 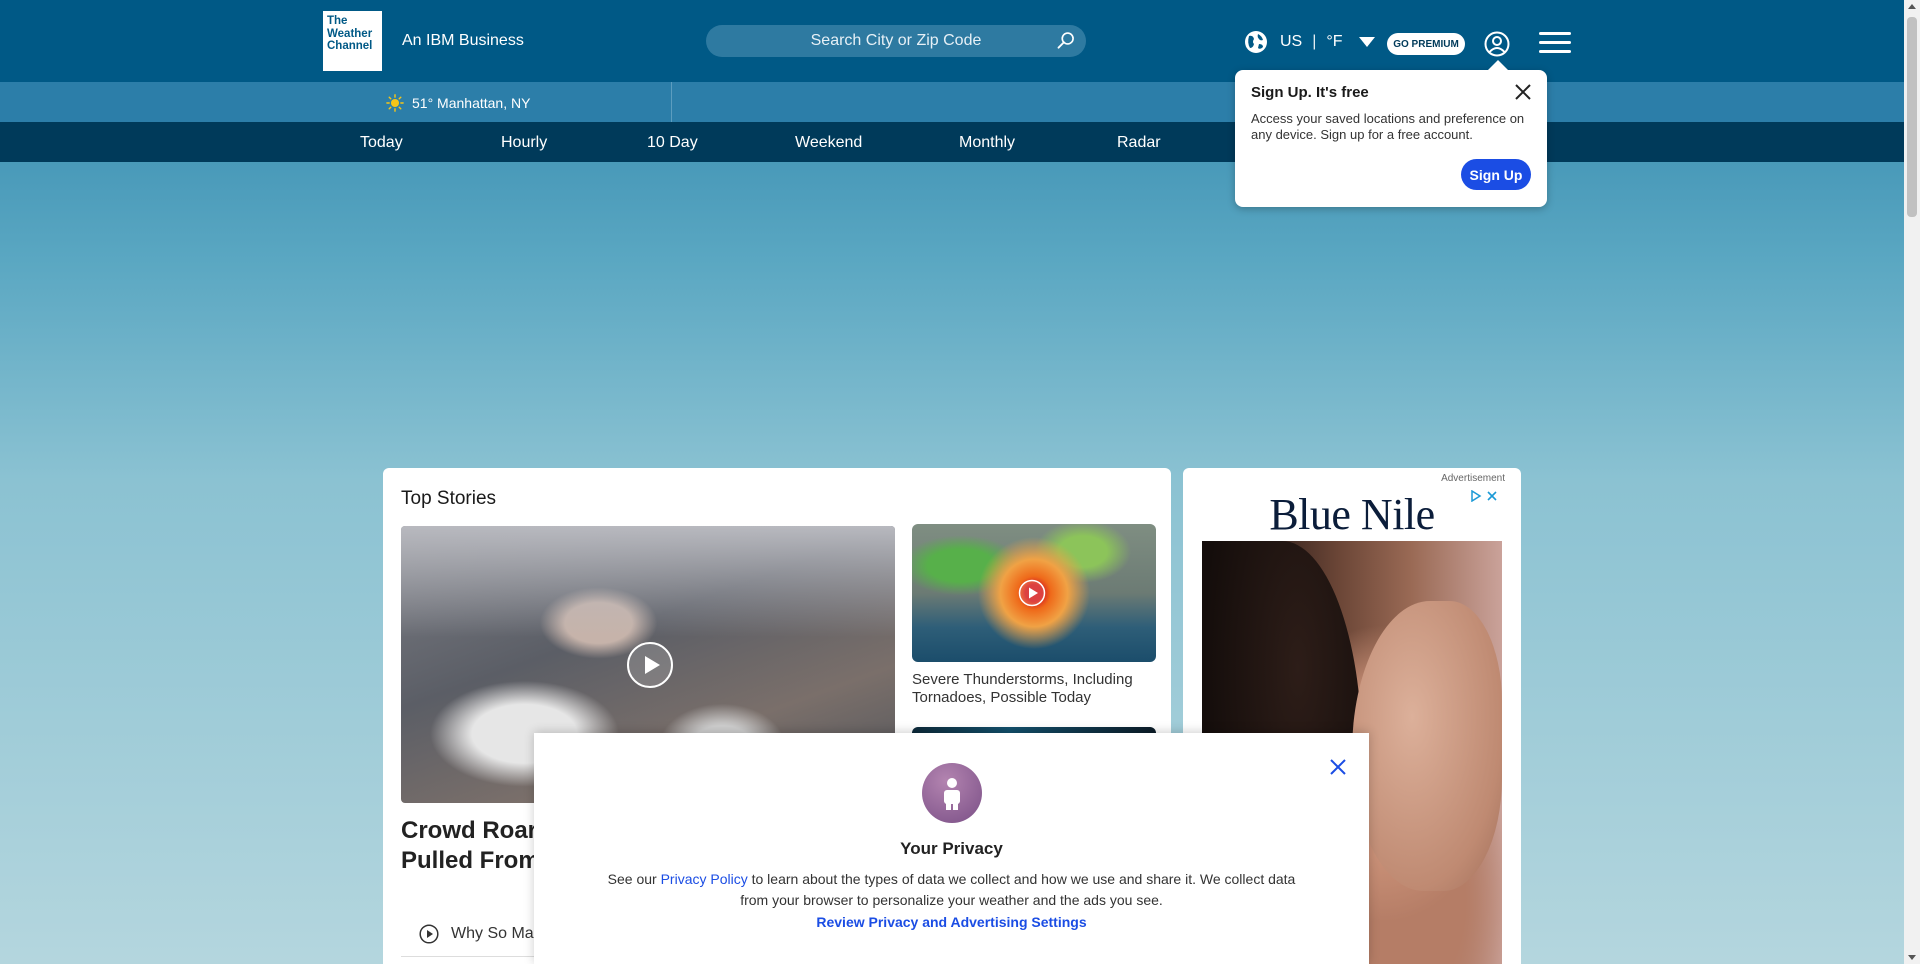 What do you see at coordinates (1484, 496) in the screenshot?
I see `ad-choices` at bounding box center [1484, 496].